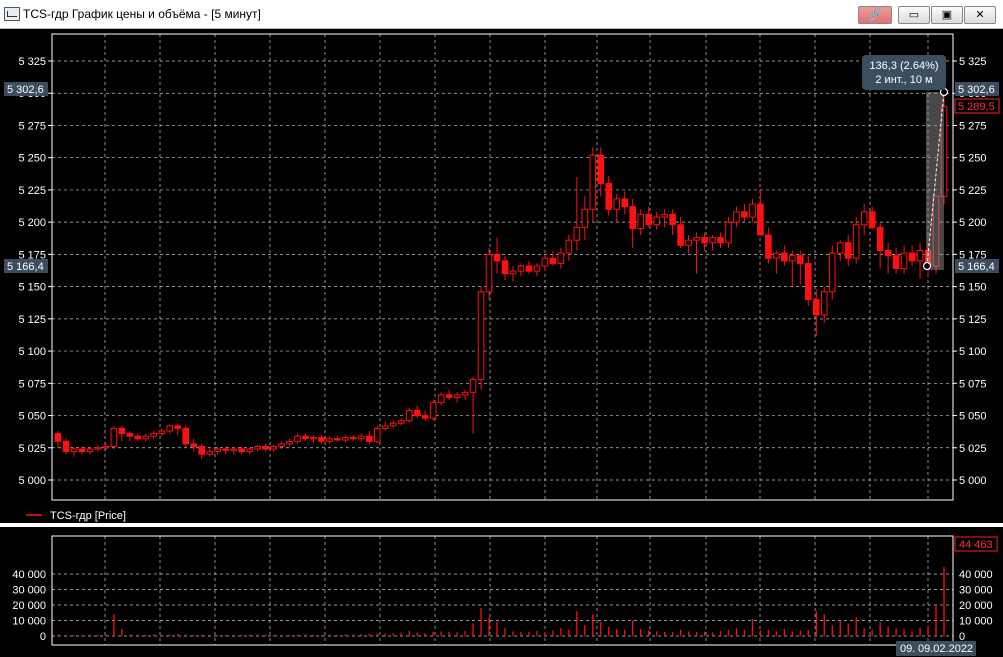 This screenshot has height=657, width=1003. What do you see at coordinates (927, 266) in the screenshot?
I see `measure-start-point` at bounding box center [927, 266].